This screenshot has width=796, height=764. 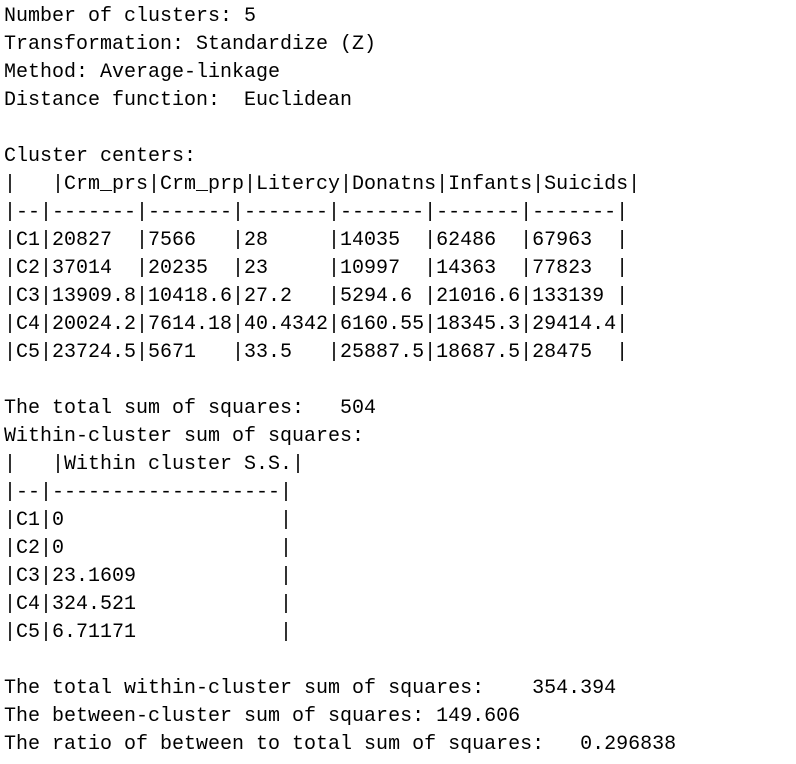 What do you see at coordinates (130, 16) in the screenshot?
I see `clusters-count-line: Number of clusters: 5` at bounding box center [130, 16].